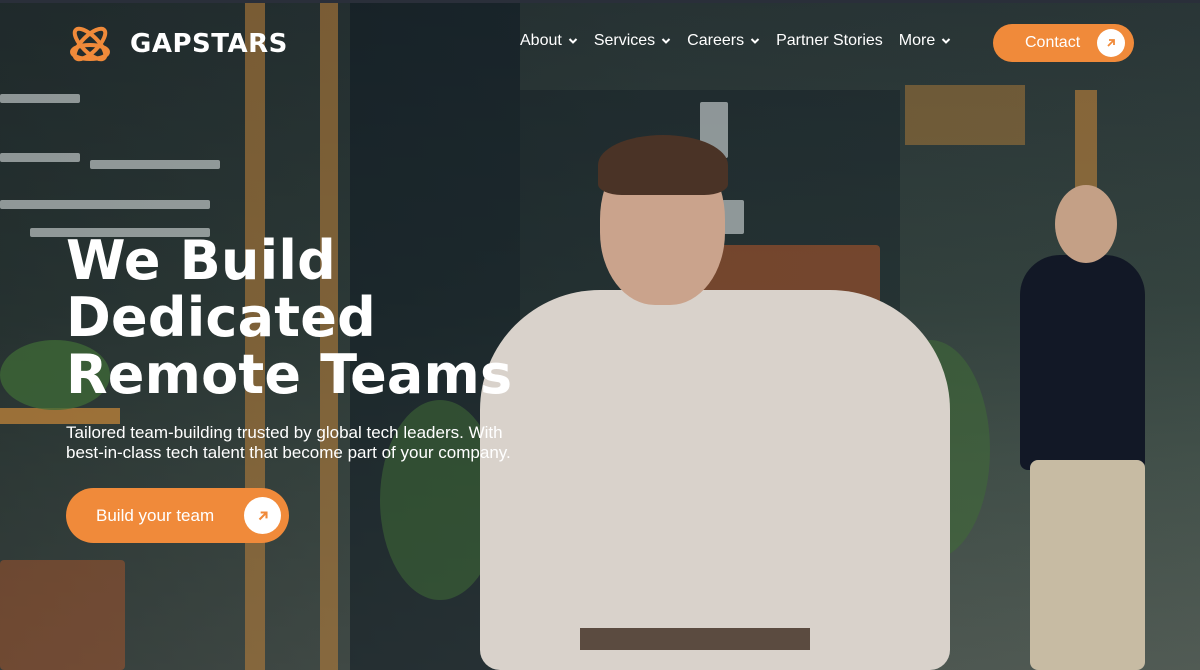 The height and width of the screenshot is (670, 1200). I want to click on logo-link: GAPSTARS, so click(177, 44).